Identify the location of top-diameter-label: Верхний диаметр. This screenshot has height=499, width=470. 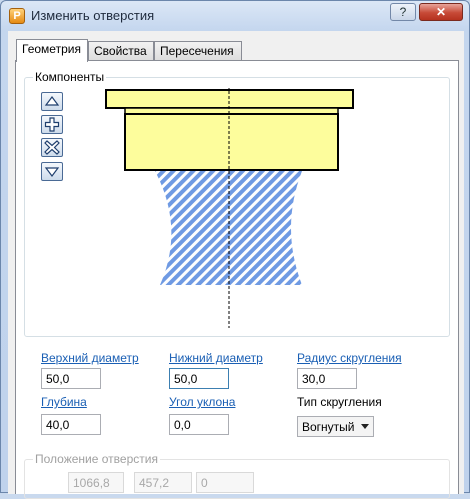
(90, 358).